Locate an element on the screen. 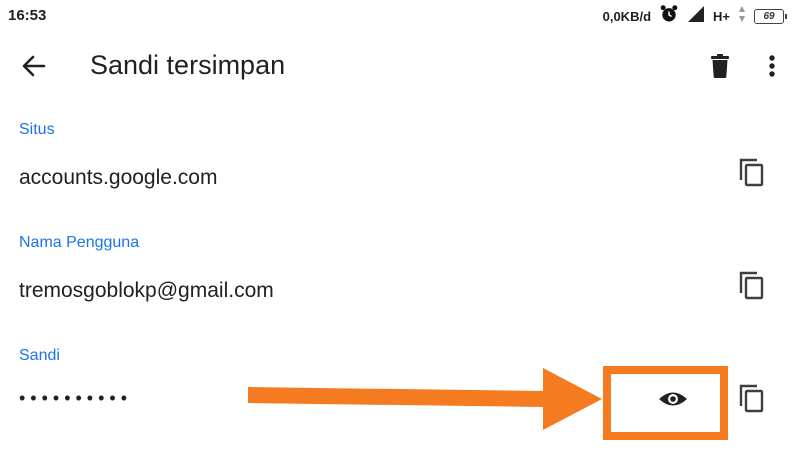  signal-icon is located at coordinates (696, 16).